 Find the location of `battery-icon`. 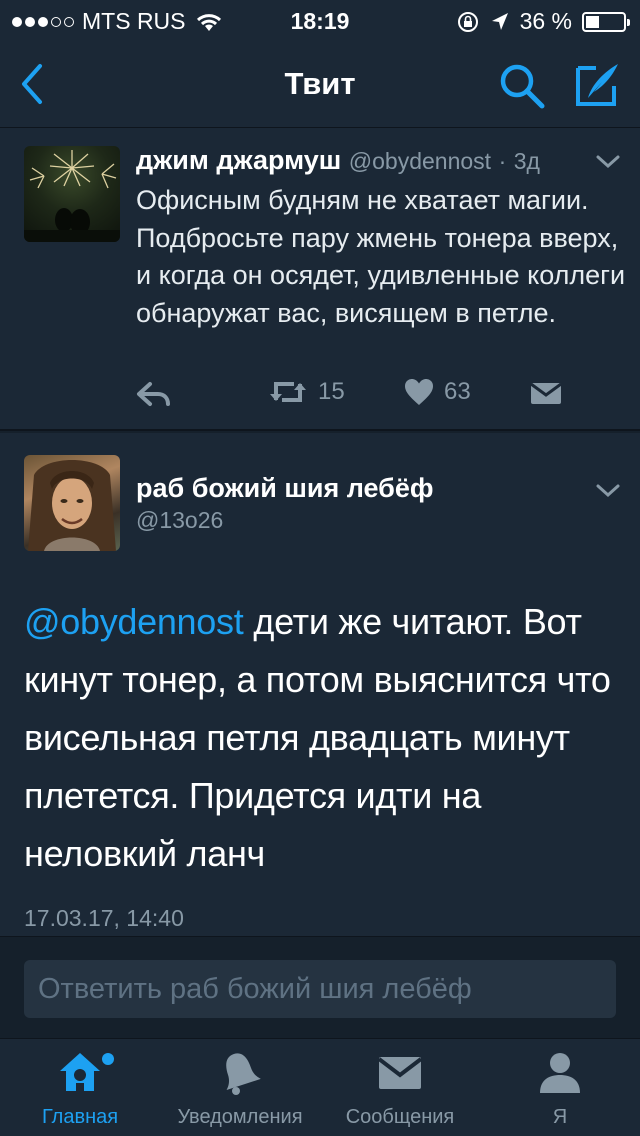

battery-icon is located at coordinates (606, 21).